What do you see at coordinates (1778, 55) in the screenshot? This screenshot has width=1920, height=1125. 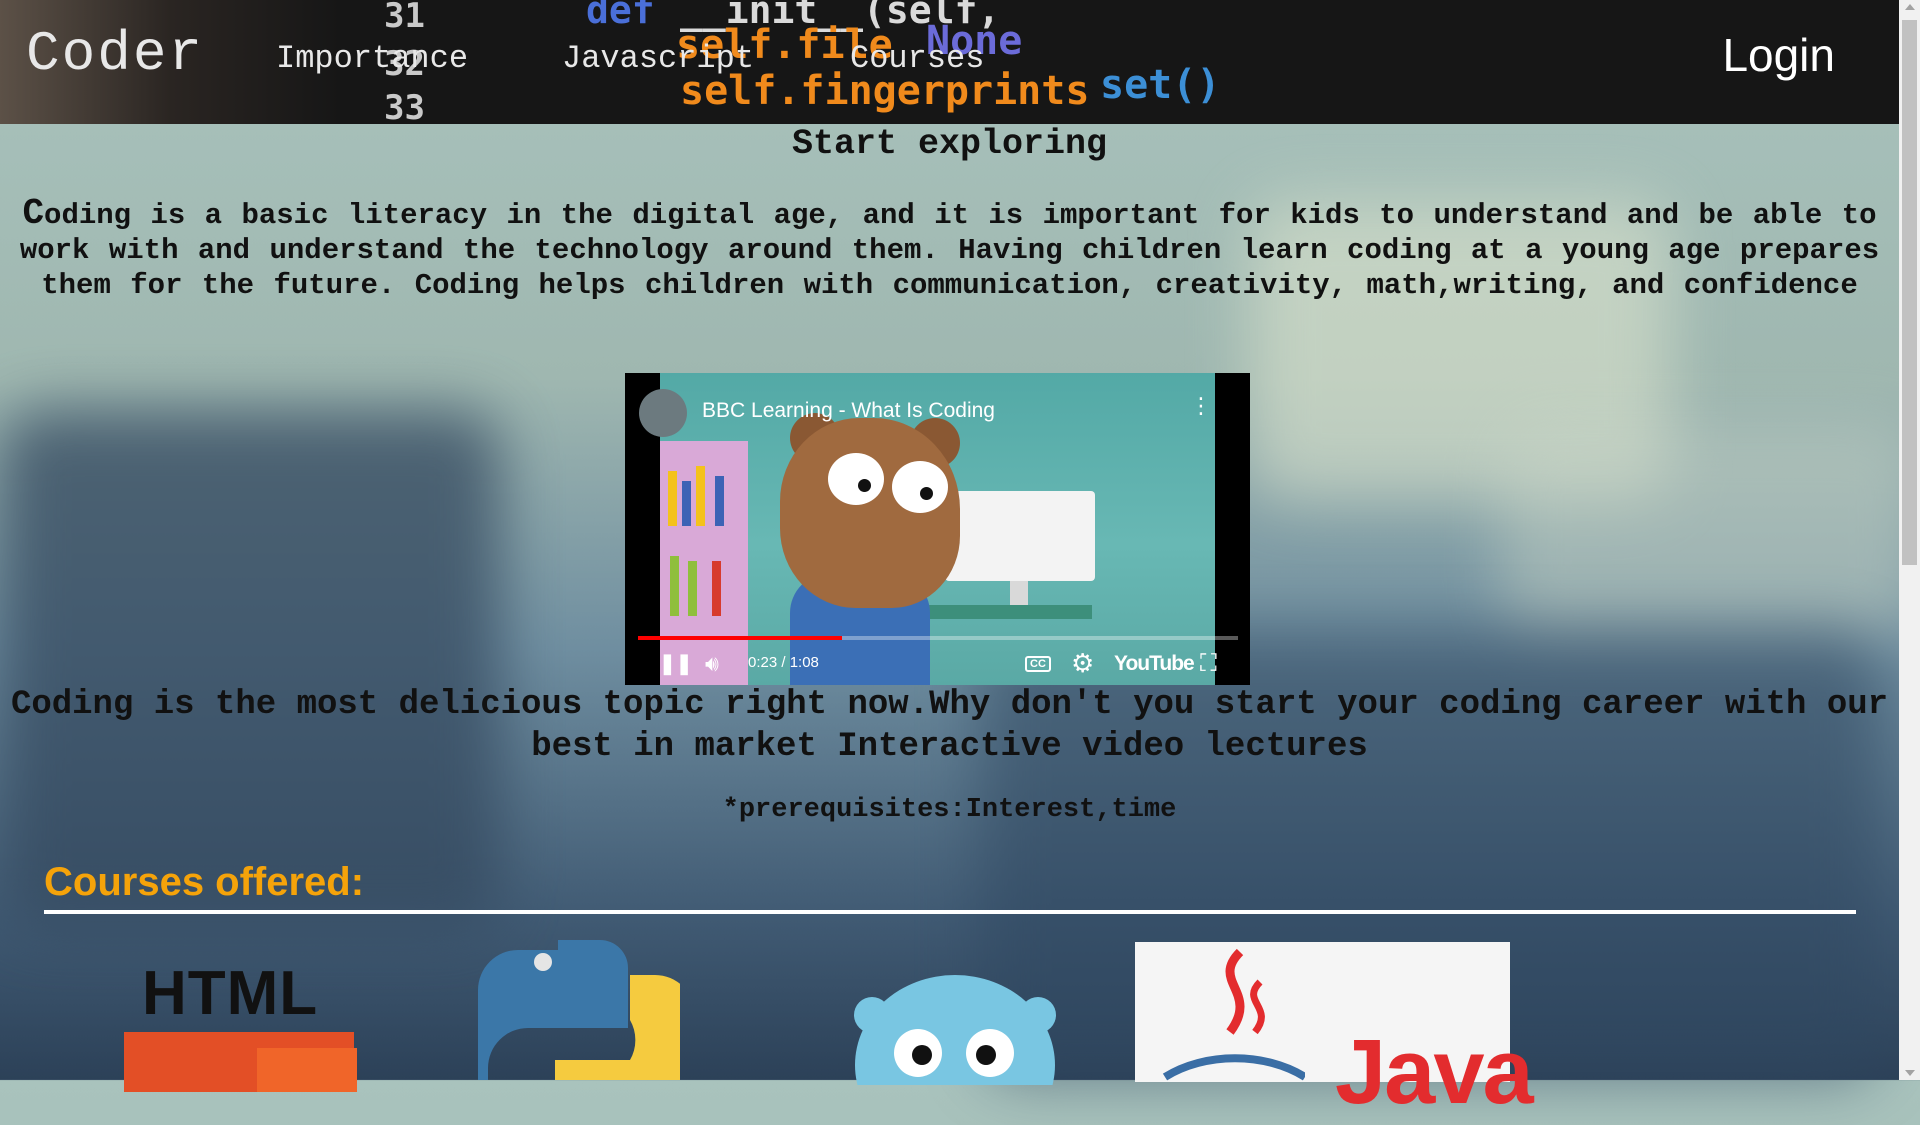 I see `login-button: Login` at bounding box center [1778, 55].